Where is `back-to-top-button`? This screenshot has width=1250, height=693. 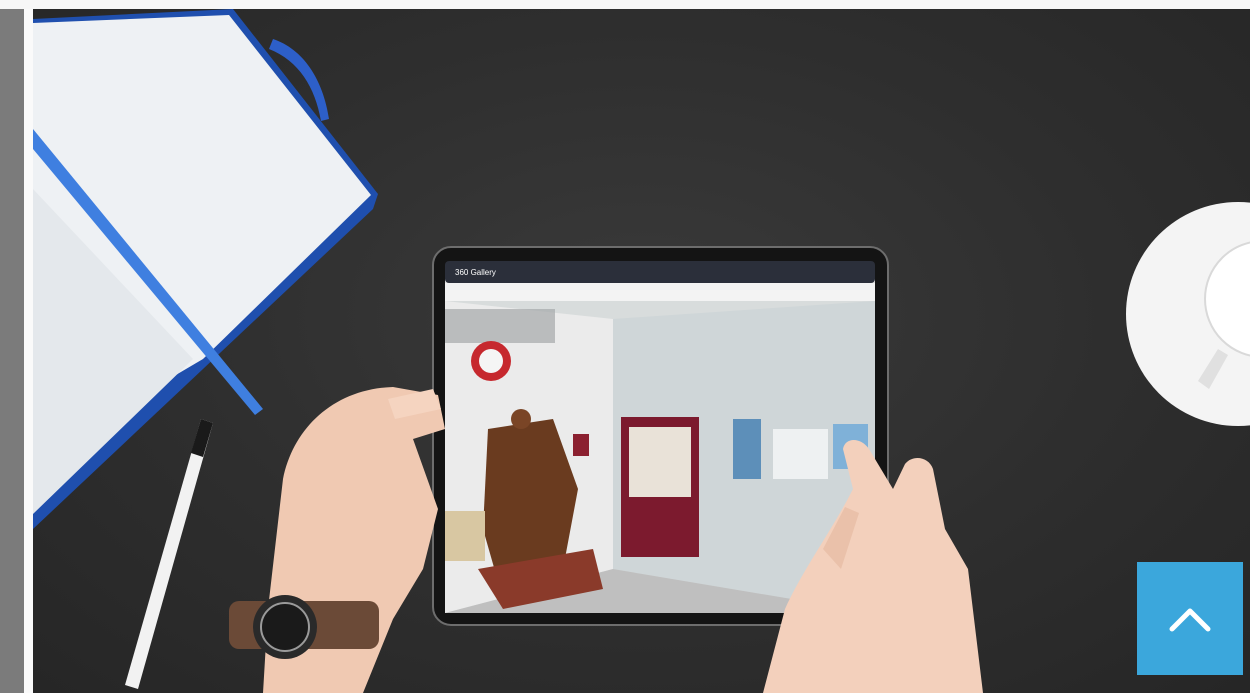
back-to-top-button is located at coordinates (1190, 618).